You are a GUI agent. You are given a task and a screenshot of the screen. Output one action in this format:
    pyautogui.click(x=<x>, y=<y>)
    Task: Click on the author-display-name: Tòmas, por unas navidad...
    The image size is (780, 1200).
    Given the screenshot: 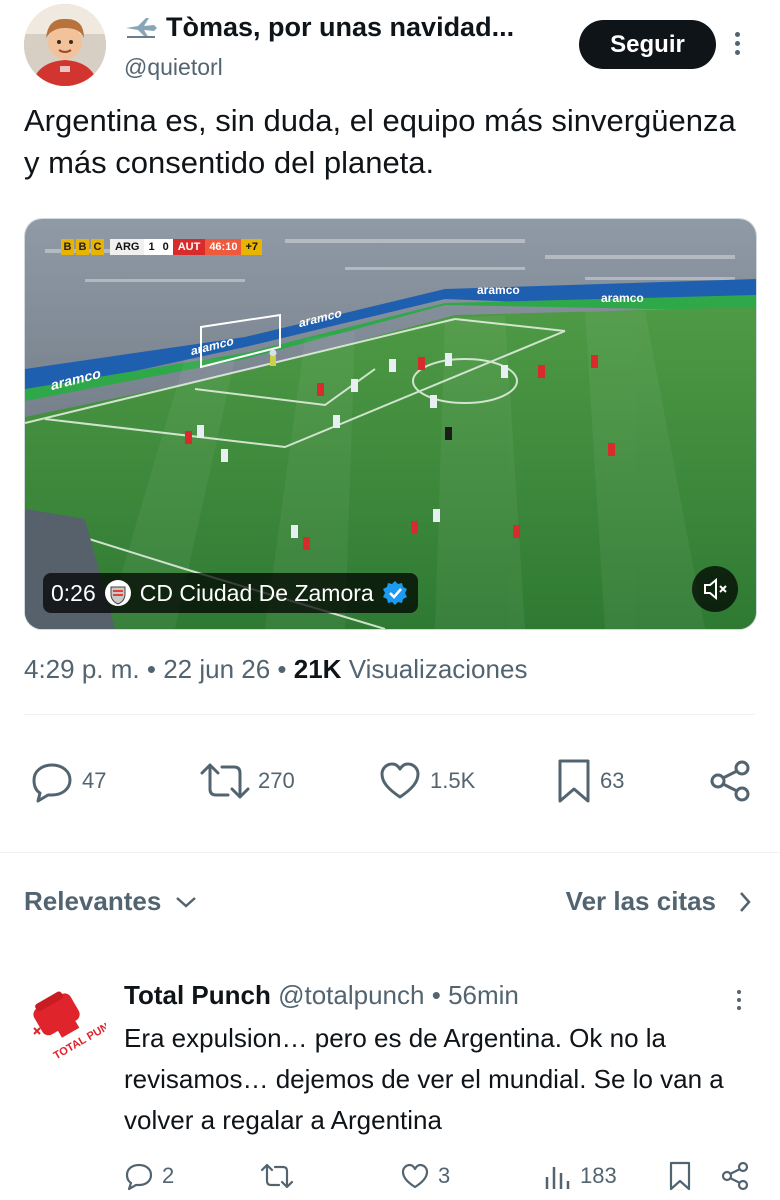 What is the action you would take?
    pyautogui.click(x=340, y=27)
    